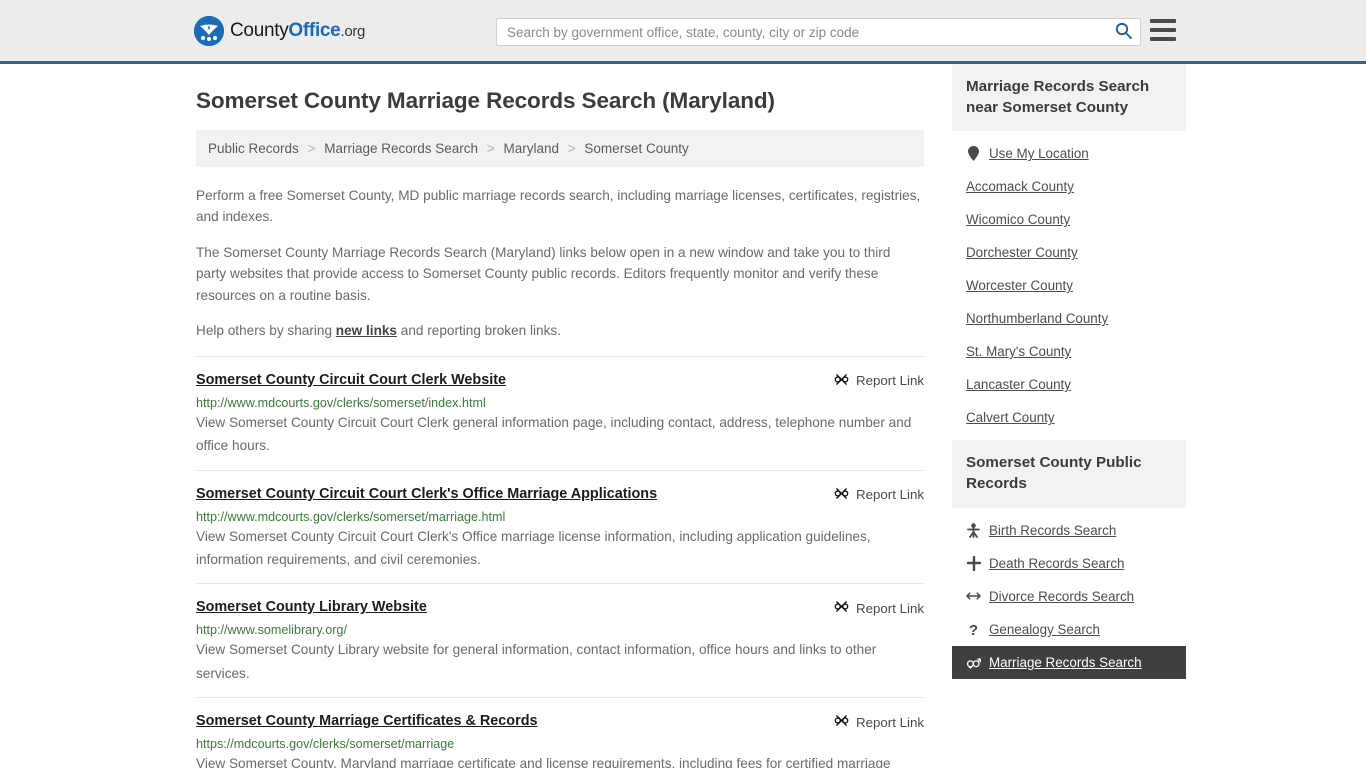  Describe the element at coordinates (1037, 319) in the screenshot. I see `nearby-link-label: Northumberland County` at that location.